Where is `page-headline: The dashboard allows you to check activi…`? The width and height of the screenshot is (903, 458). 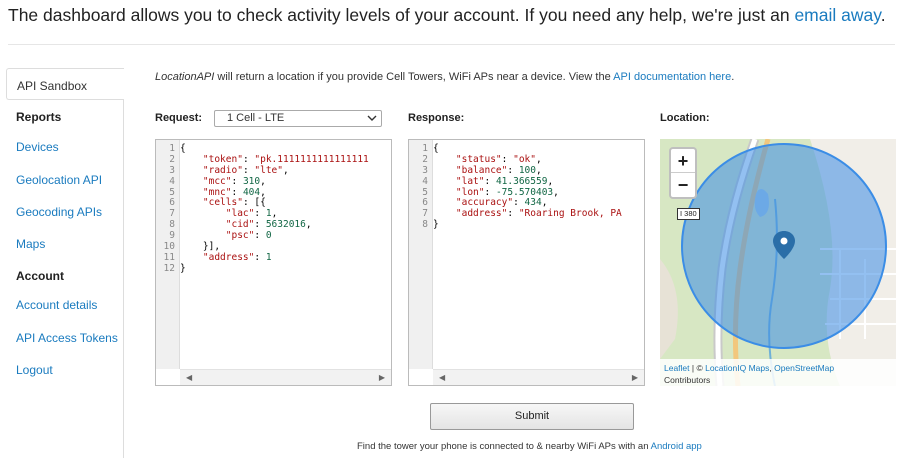
page-headline: The dashboard allows you to check activi… is located at coordinates (447, 15).